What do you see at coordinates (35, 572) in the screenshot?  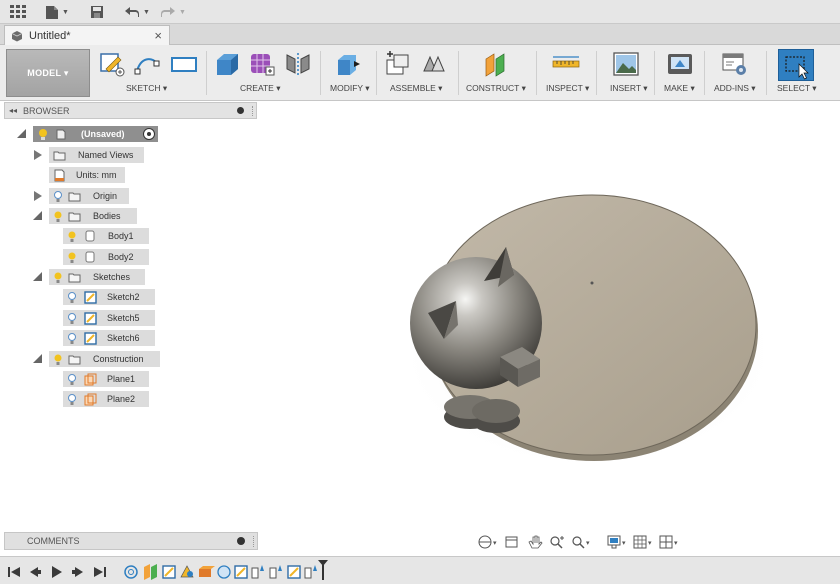 I see `step-back-icon` at bounding box center [35, 572].